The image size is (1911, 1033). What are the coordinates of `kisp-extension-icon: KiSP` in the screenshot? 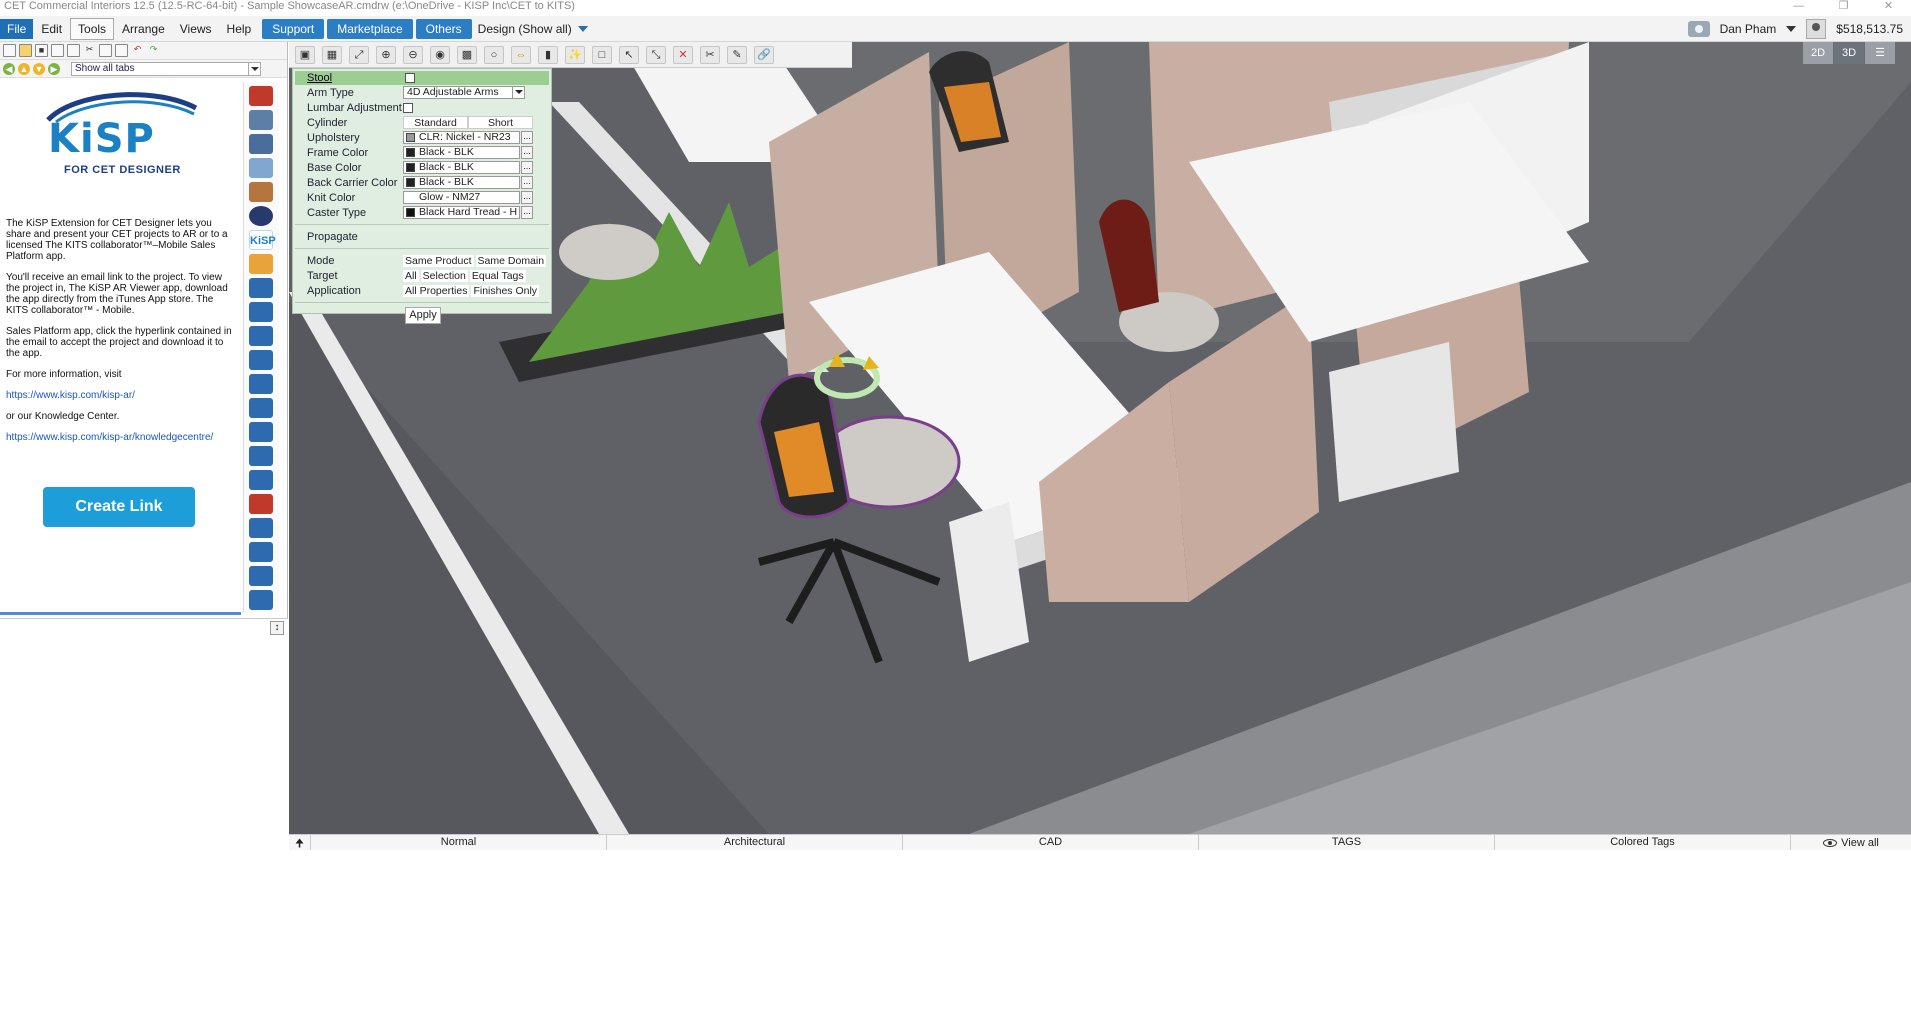 It's located at (262, 240).